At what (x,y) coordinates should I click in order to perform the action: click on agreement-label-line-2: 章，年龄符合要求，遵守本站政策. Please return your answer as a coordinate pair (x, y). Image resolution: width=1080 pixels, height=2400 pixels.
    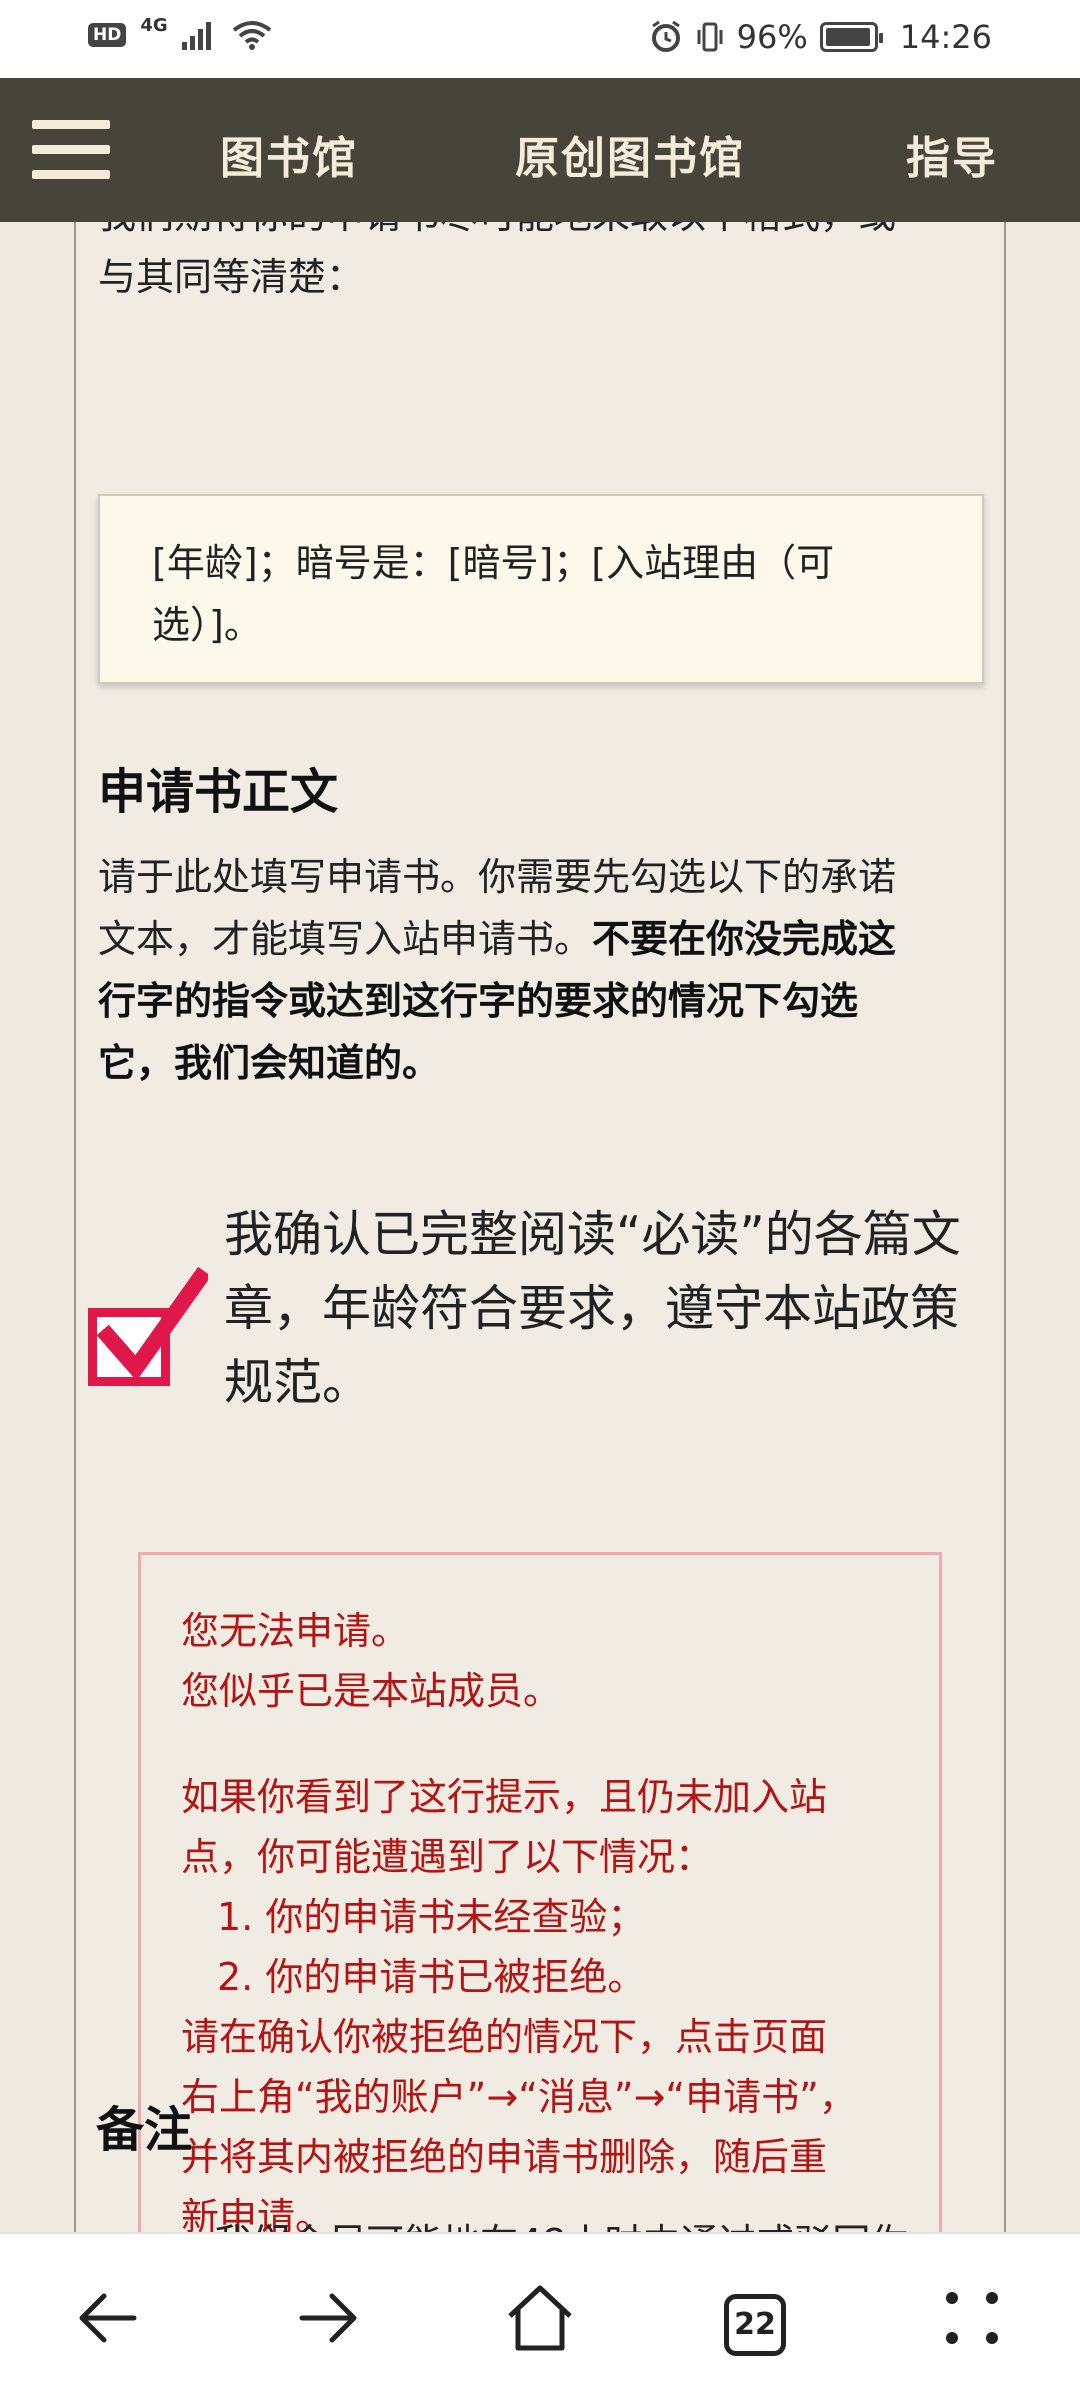
    Looking at the image, I should click on (592, 1308).